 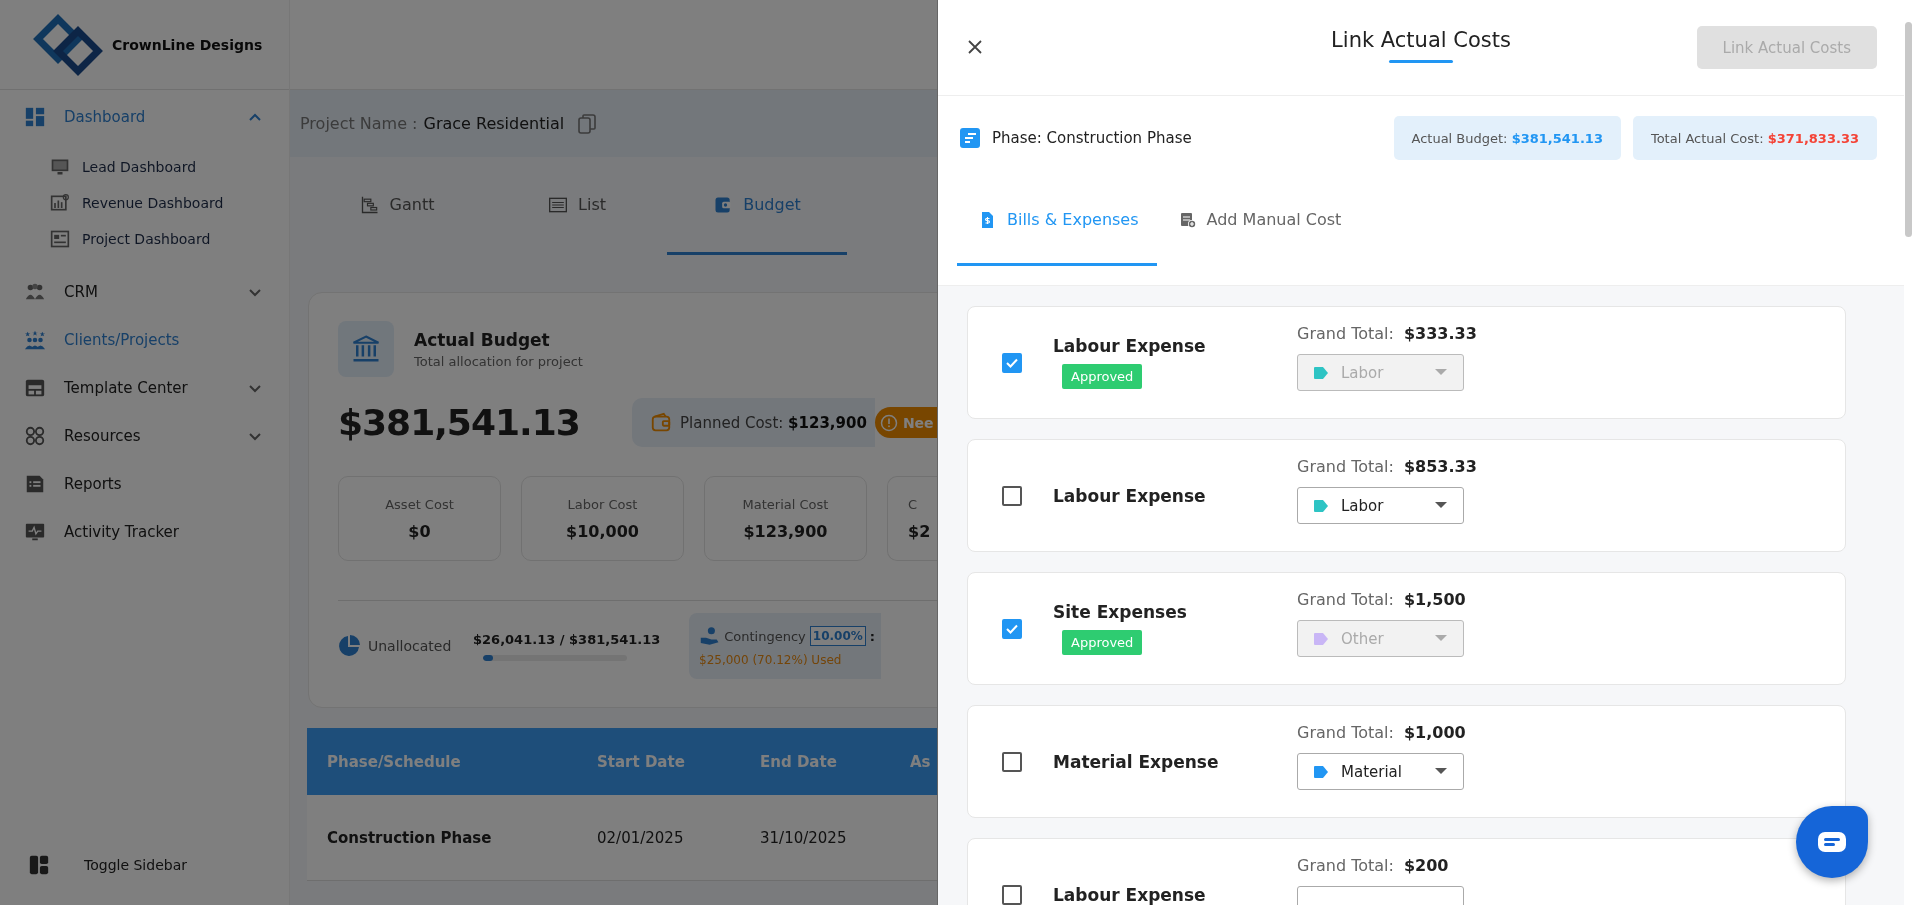 I want to click on panel-tab: Add Manual Cost, so click(x=1258, y=221).